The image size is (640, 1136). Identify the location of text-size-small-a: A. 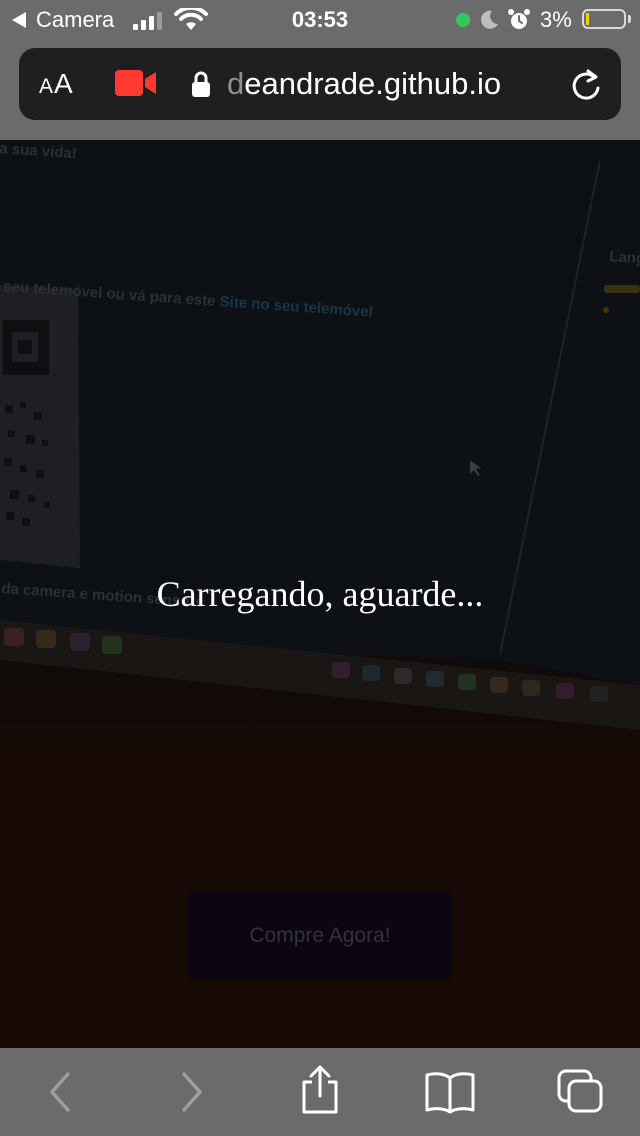
(47, 86).